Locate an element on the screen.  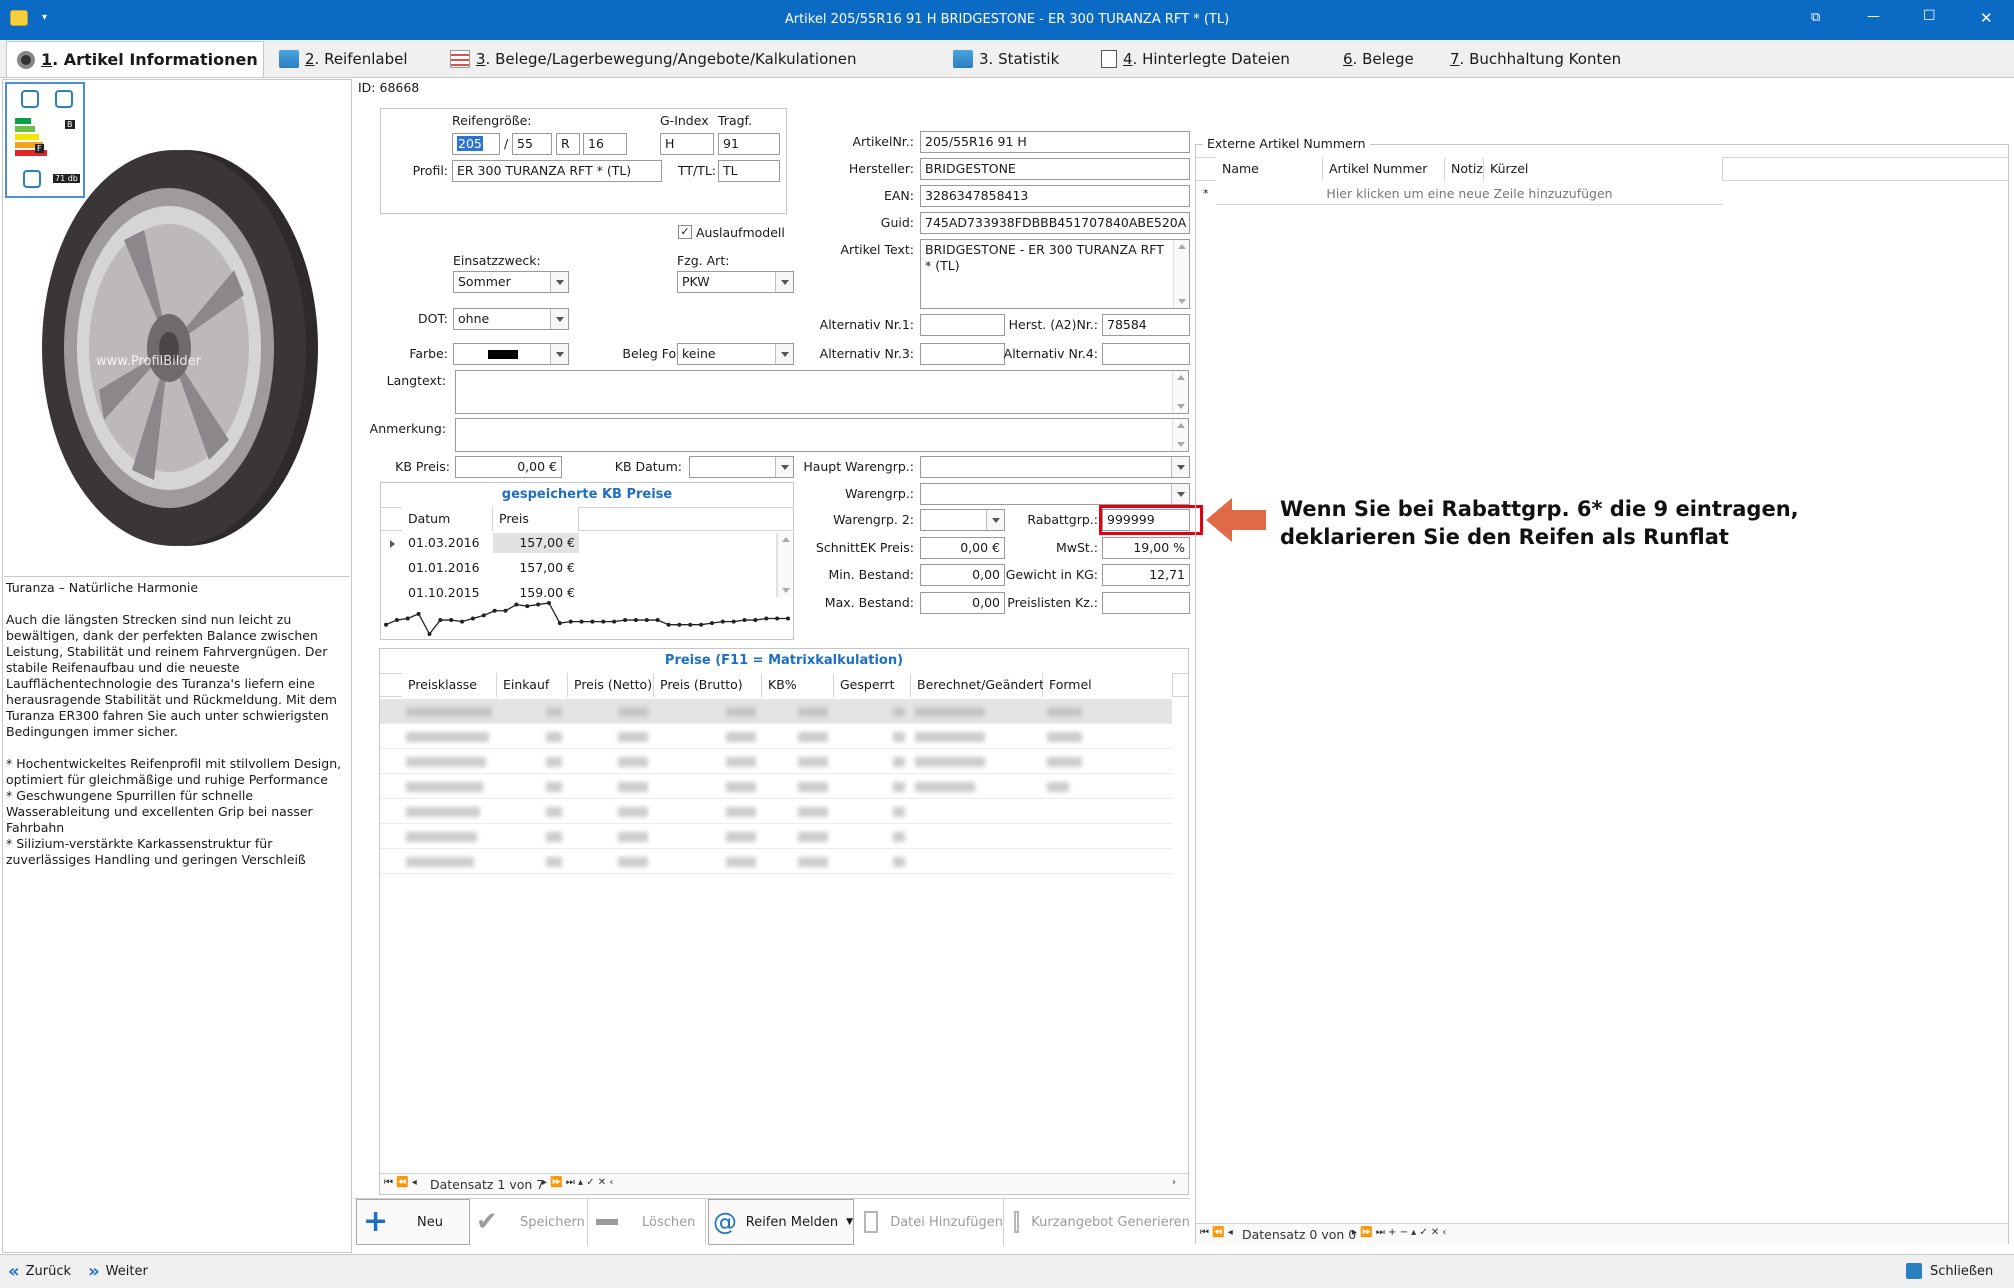
maximize-button: ☐ is located at coordinates (1929, 16).